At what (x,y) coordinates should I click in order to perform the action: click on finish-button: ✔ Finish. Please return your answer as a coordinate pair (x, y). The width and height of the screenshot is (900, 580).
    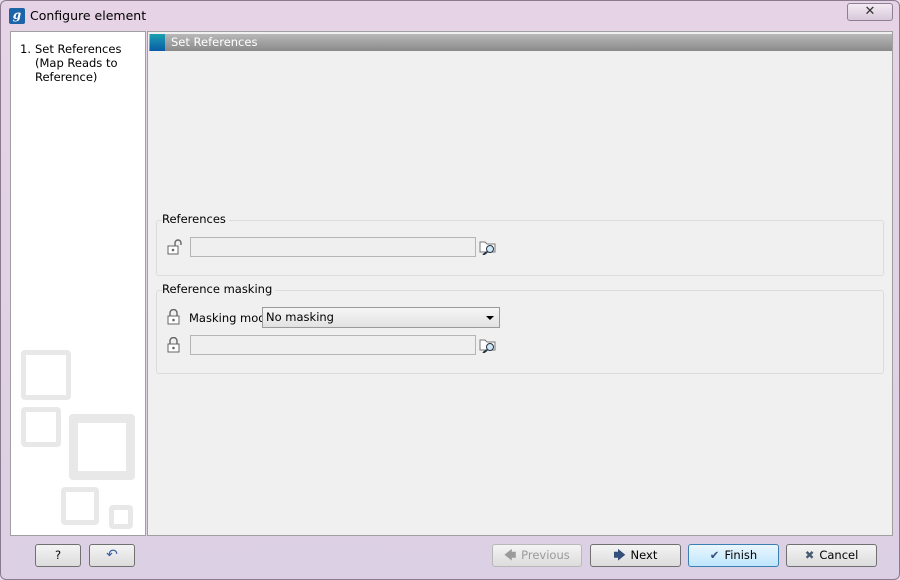
    Looking at the image, I should click on (733, 555).